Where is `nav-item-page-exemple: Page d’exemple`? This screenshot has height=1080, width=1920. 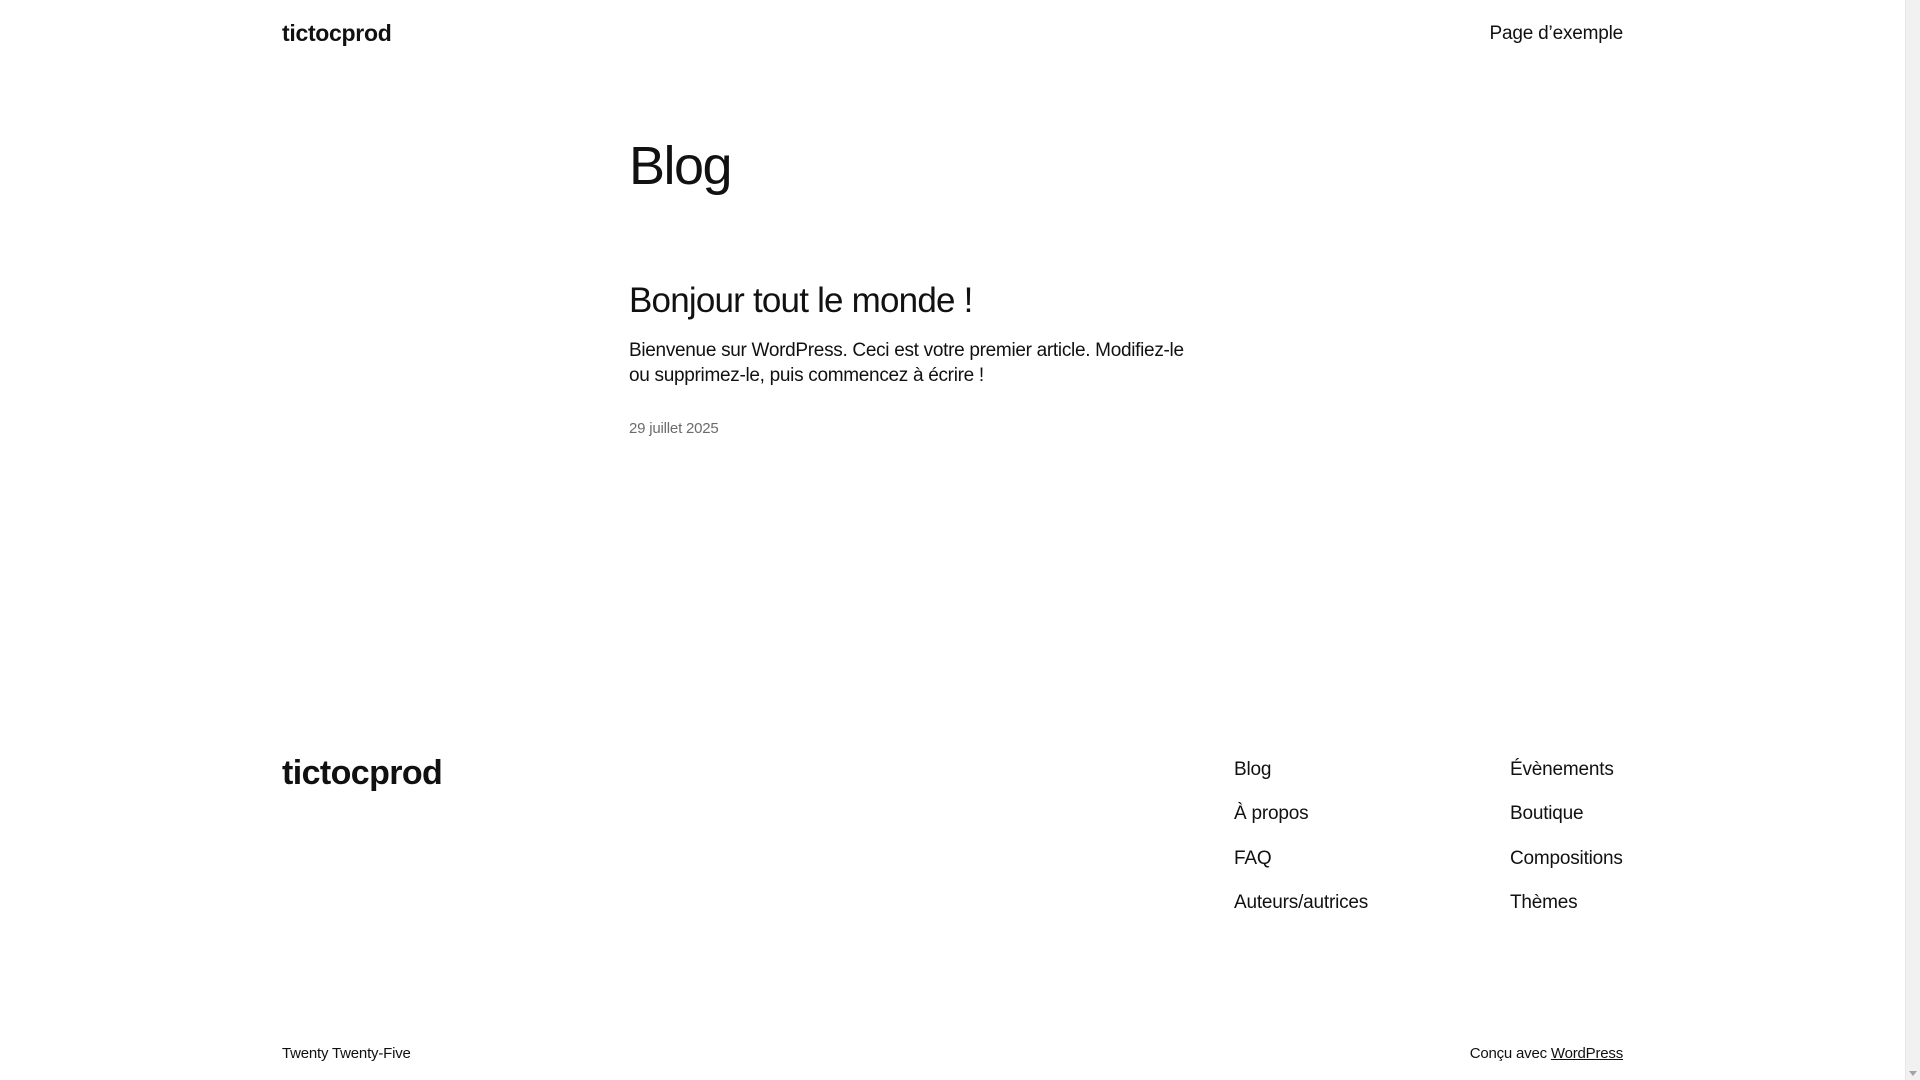
nav-item-page-exemple: Page d’exemple is located at coordinates (1557, 34).